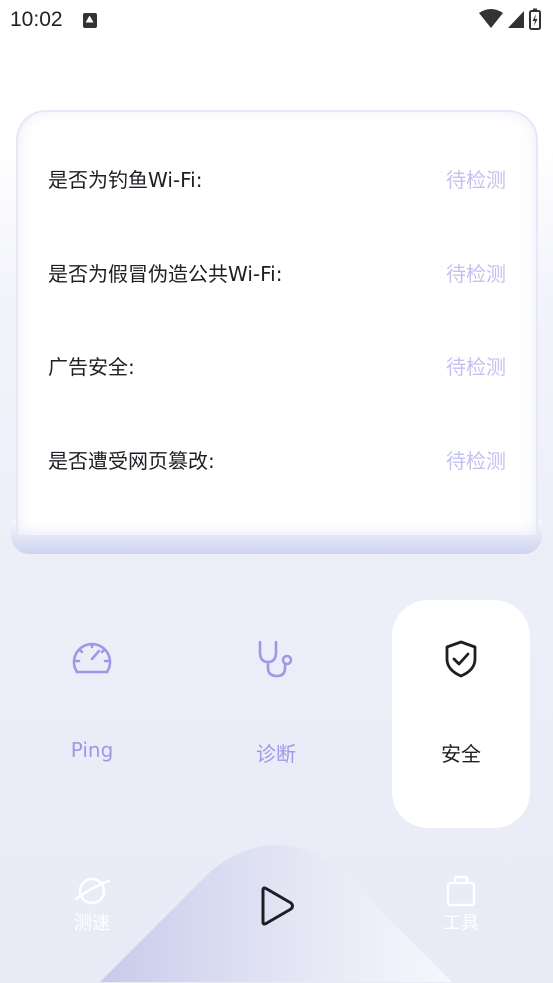  I want to click on wifi-icon, so click(491, 18).